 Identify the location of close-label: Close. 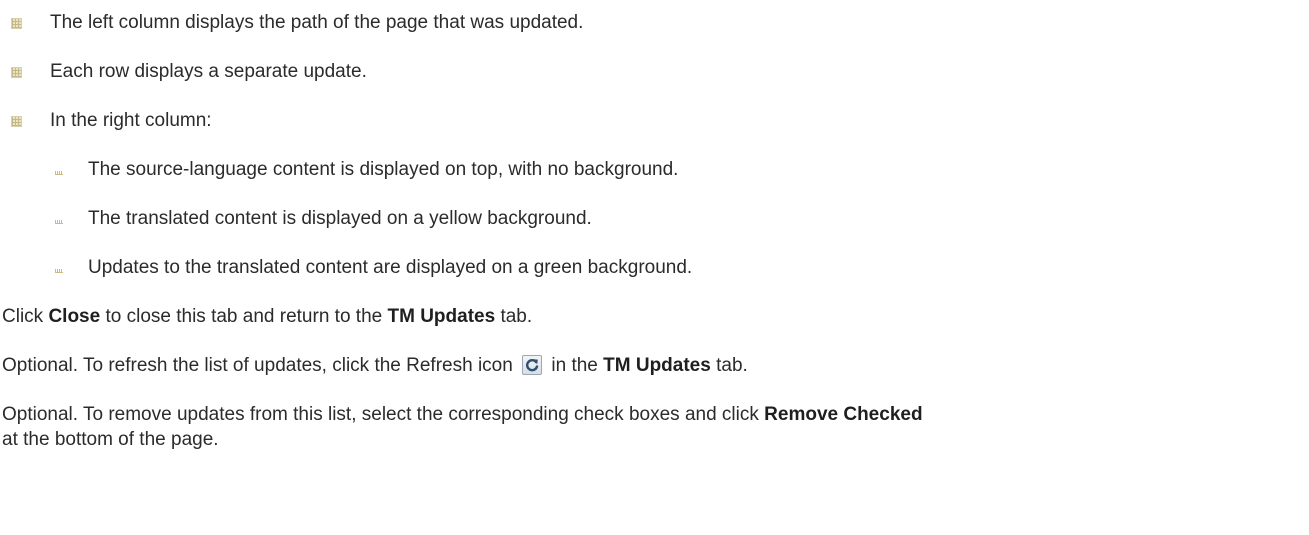
(74, 316).